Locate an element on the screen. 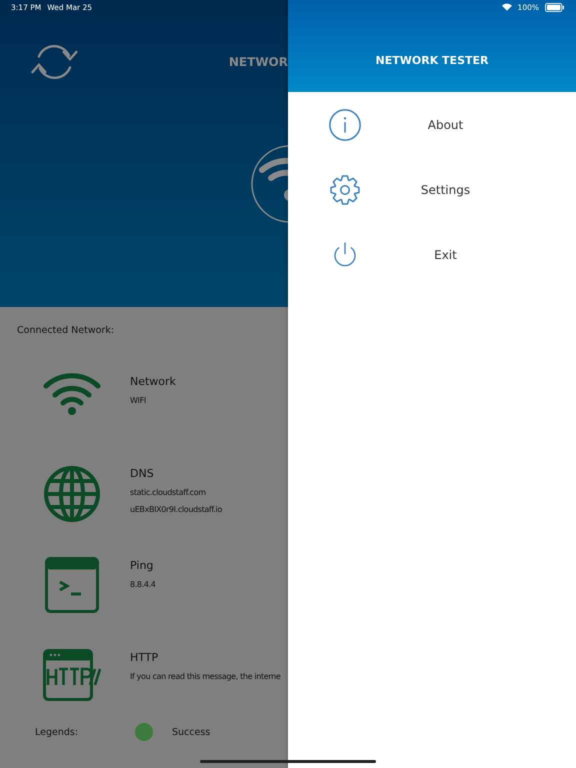  check-title: HTTP is located at coordinates (145, 657).